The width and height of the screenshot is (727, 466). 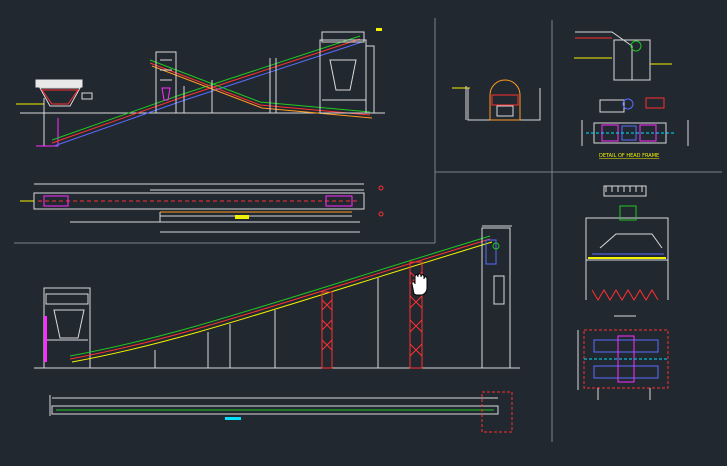 What do you see at coordinates (631, 88) in the screenshot?
I see `head-frame-detail` at bounding box center [631, 88].